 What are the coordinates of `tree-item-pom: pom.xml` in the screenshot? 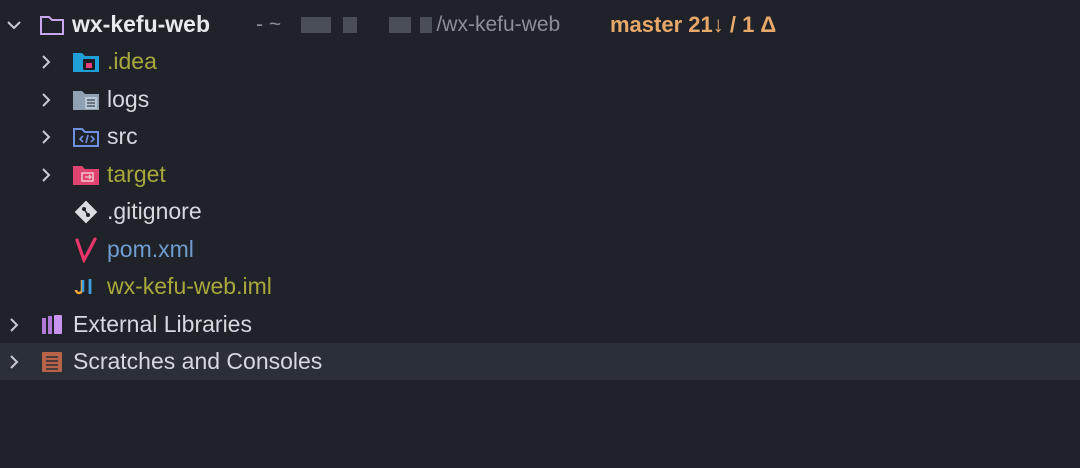 It's located at (540, 249).